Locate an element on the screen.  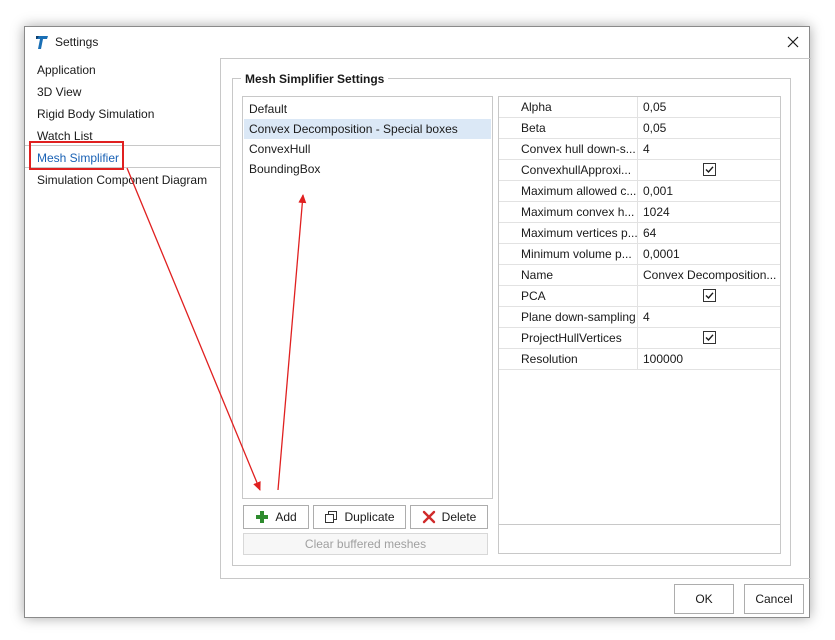
property-value: 100000 is located at coordinates (709, 359).